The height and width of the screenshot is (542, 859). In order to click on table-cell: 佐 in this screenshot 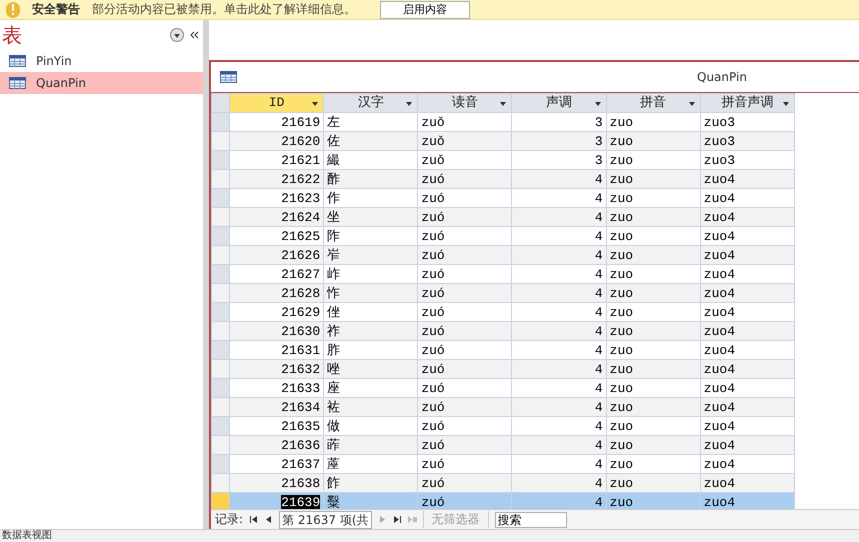, I will do `click(371, 141)`.